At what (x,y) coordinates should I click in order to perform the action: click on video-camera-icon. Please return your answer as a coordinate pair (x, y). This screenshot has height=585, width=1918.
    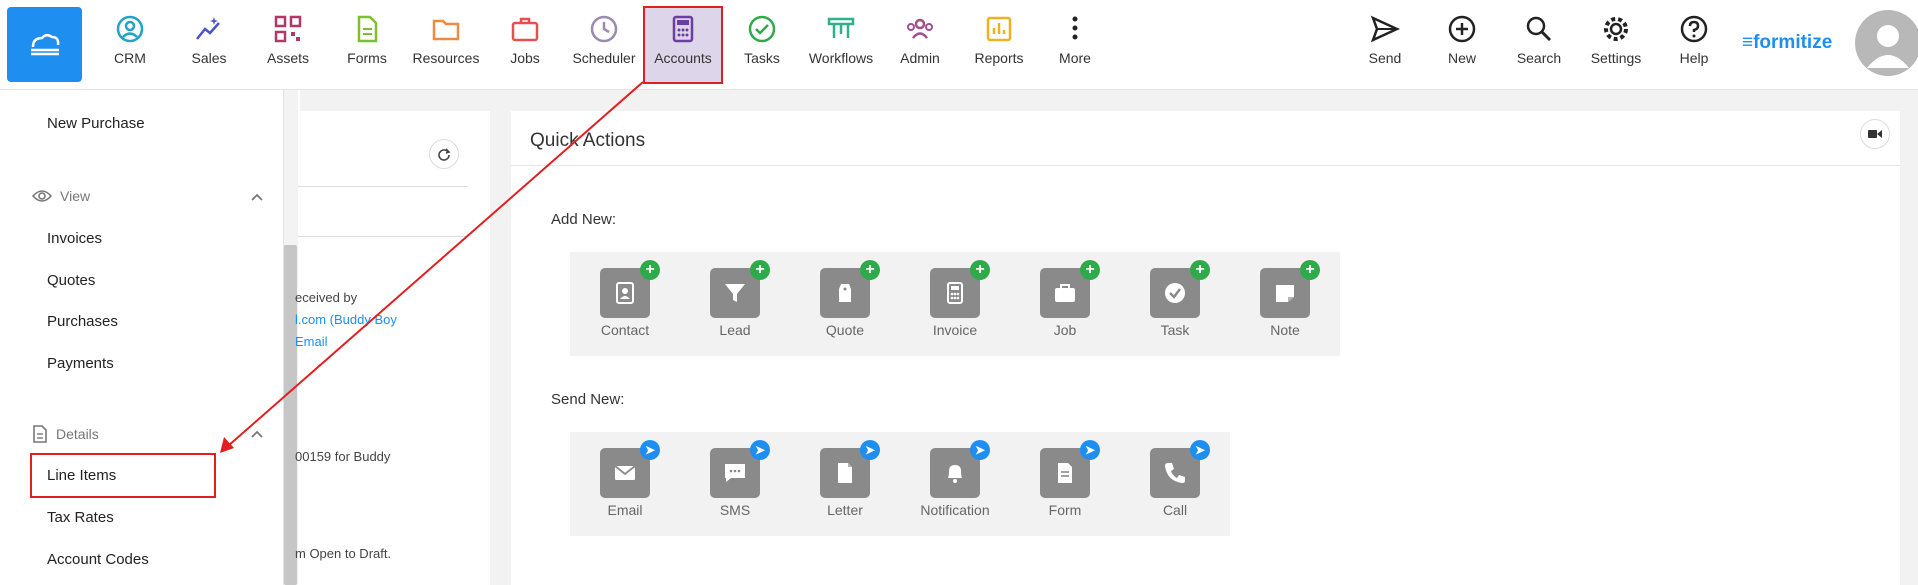
    Looking at the image, I should click on (1875, 134).